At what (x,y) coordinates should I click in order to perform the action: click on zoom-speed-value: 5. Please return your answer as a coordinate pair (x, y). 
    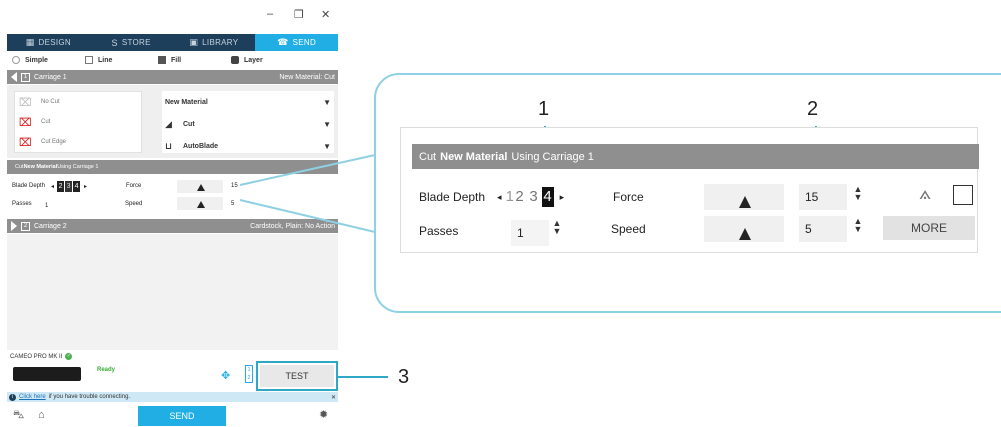
    Looking at the image, I should click on (808, 229).